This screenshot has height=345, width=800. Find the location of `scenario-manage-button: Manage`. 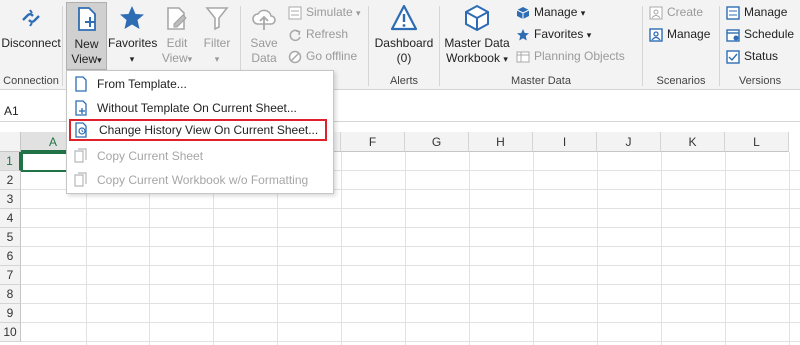

scenario-manage-button: Manage is located at coordinates (679, 34).